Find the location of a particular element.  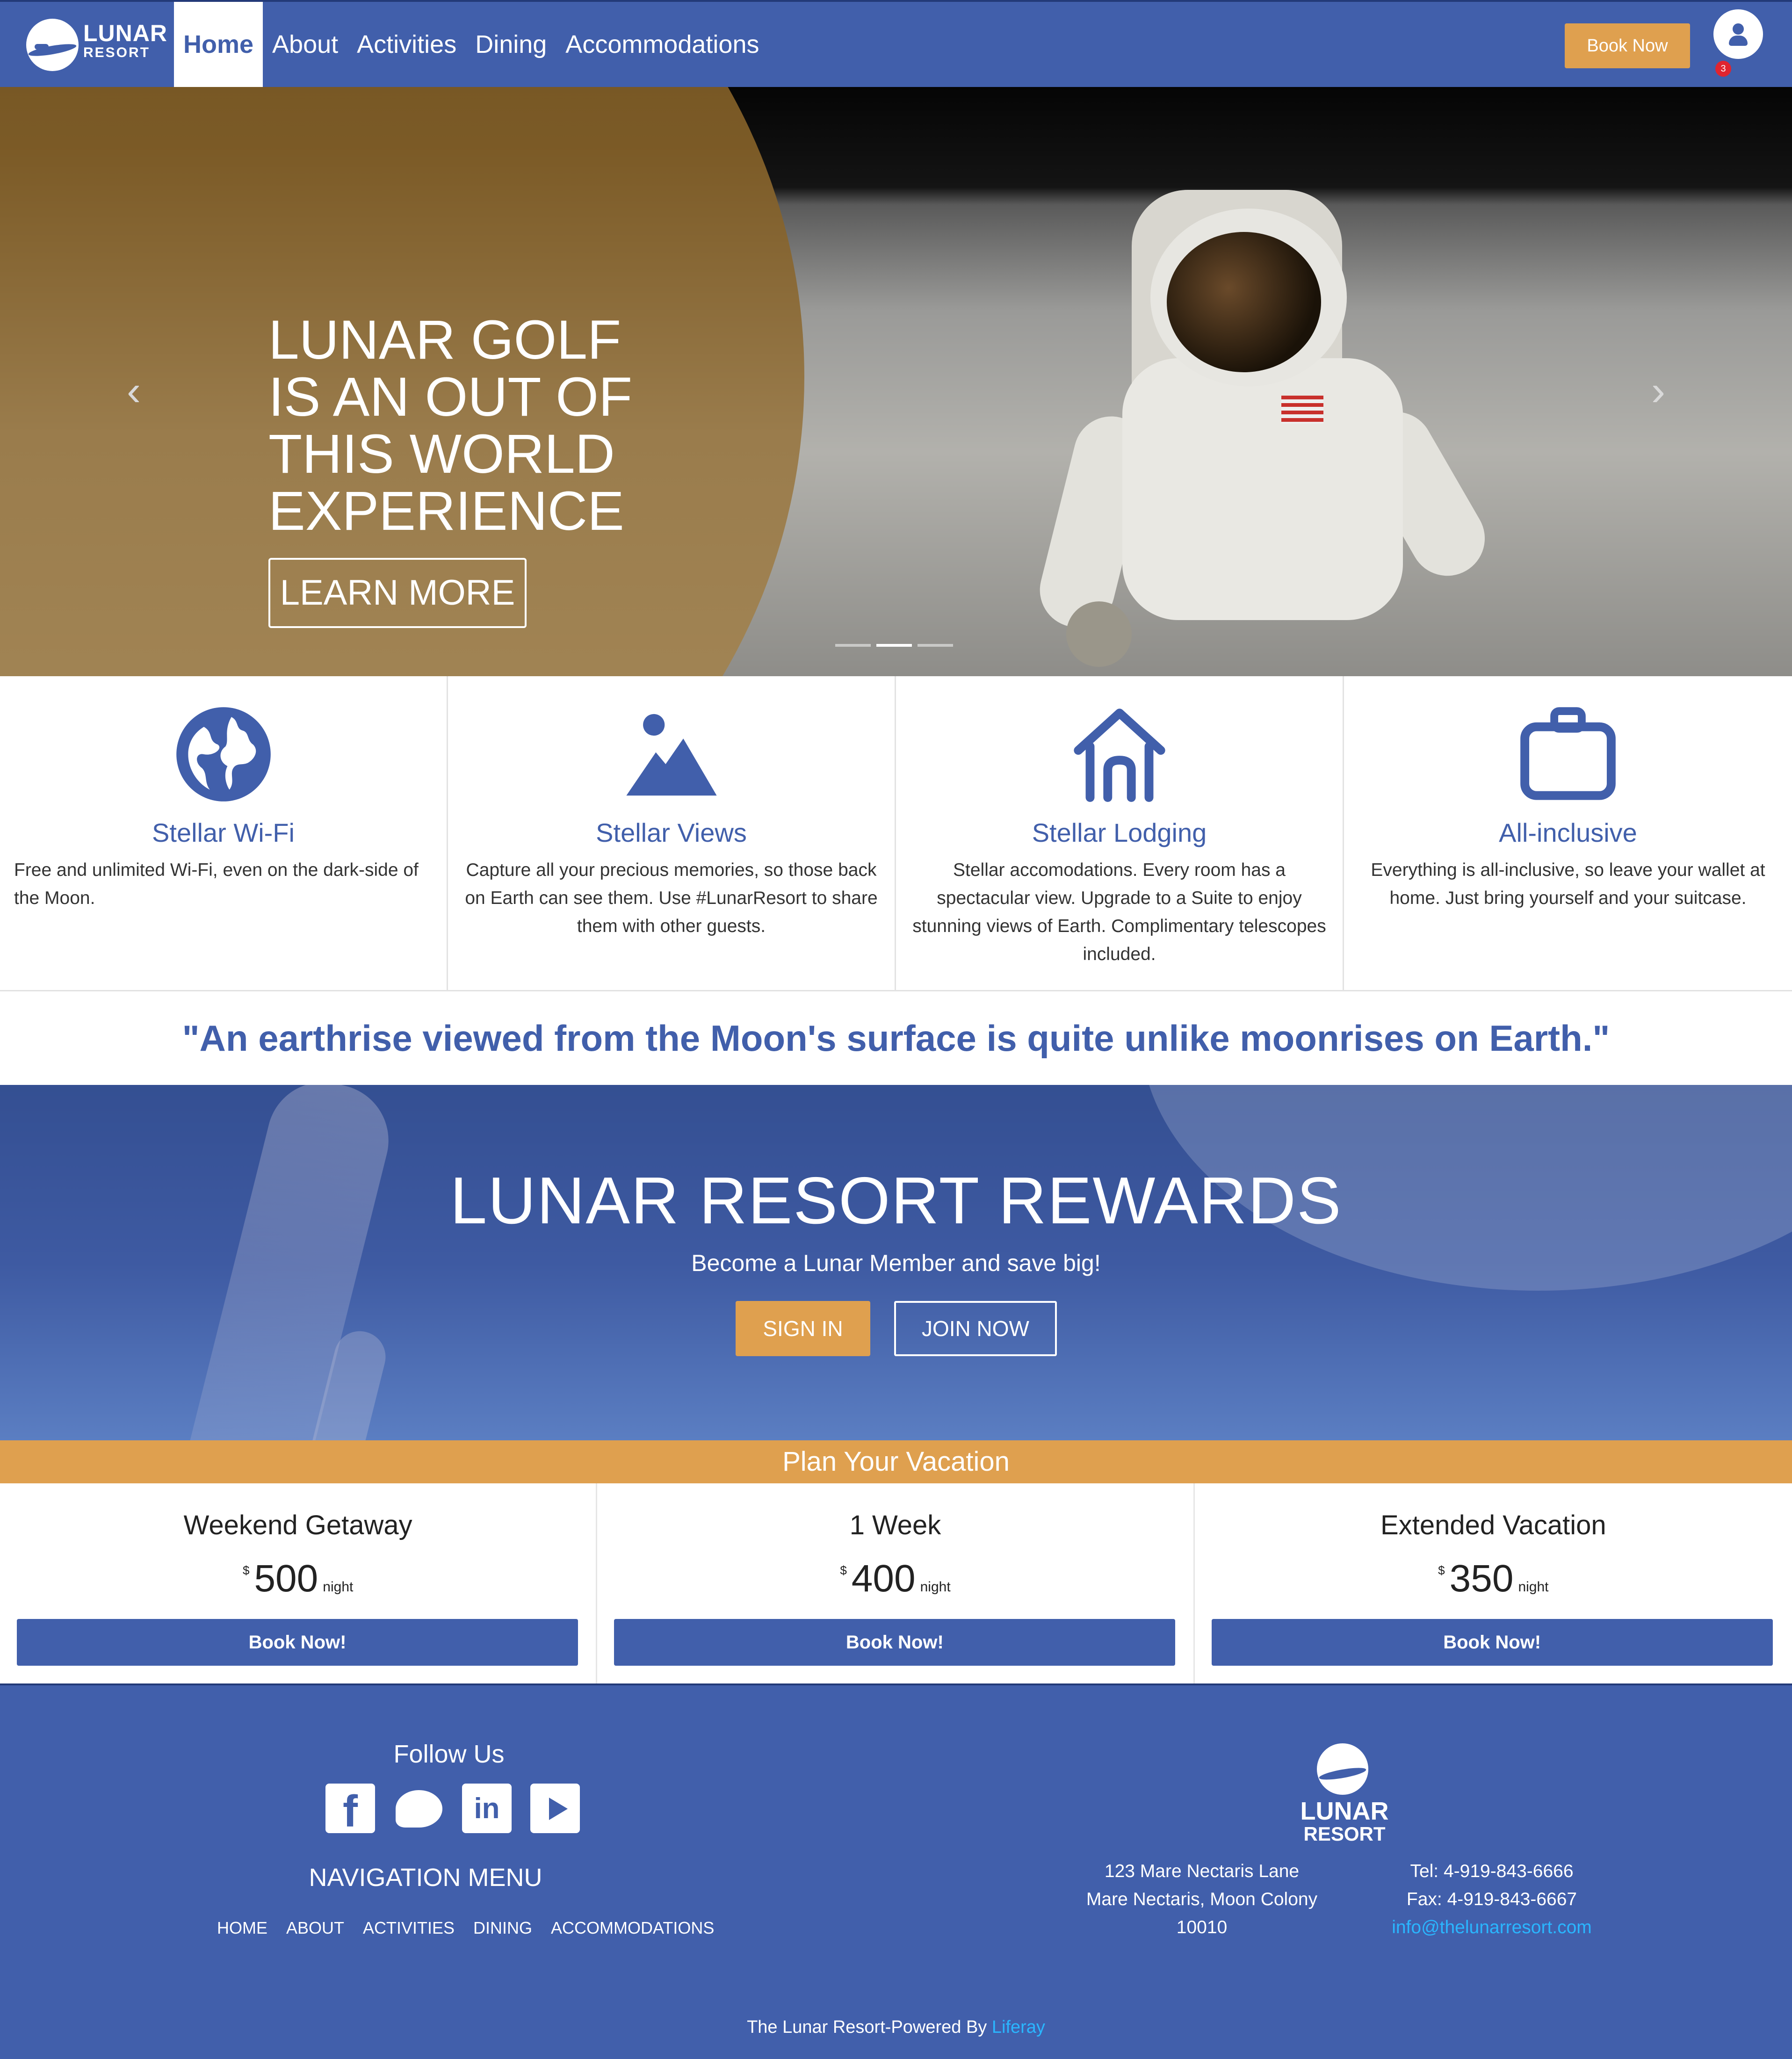

sign-in-button: SIGN IN is located at coordinates (803, 1329).